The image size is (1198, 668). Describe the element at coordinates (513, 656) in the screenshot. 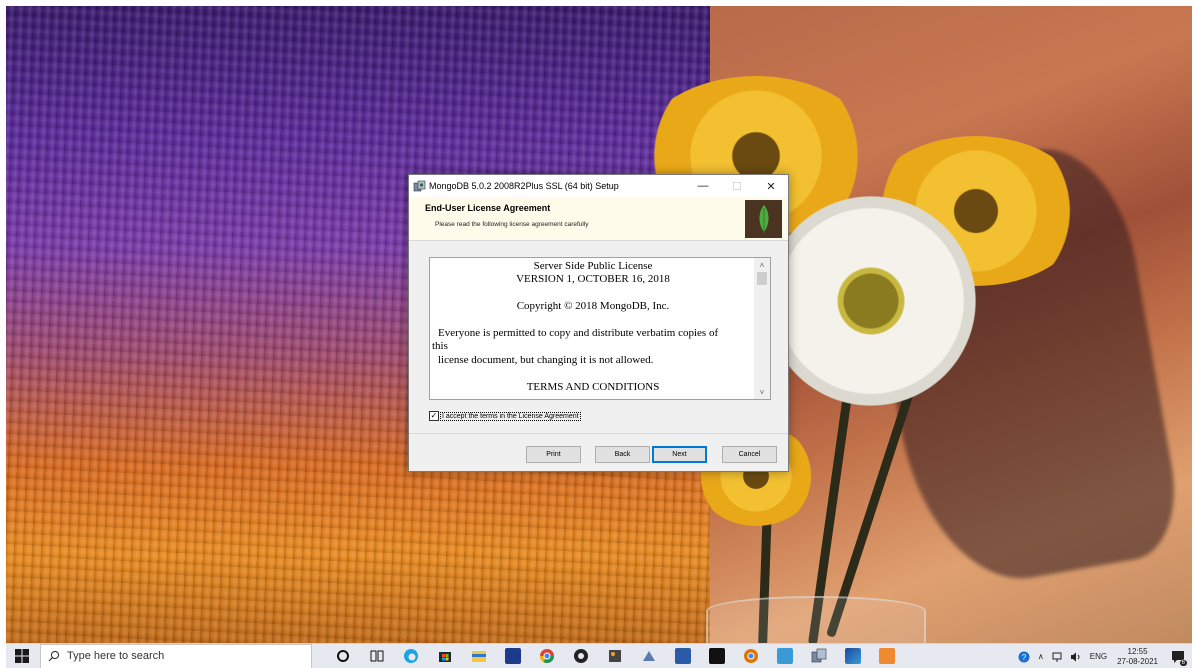

I see `powershell-icon` at that location.